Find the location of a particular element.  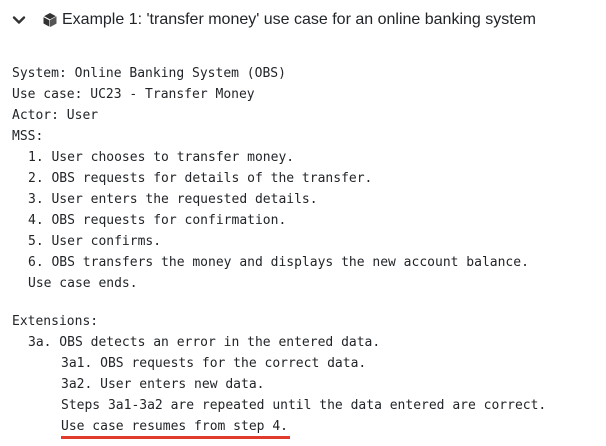

highlighted-resume-text: Use case resumes from step 4. is located at coordinates (175, 428).